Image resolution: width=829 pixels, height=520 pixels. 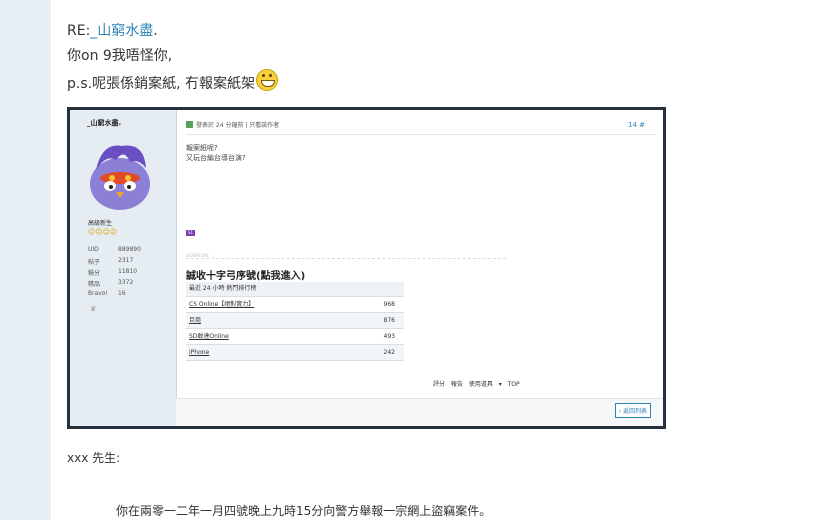 I want to click on letter-salutation: xxx 先生:, so click(x=94, y=458).